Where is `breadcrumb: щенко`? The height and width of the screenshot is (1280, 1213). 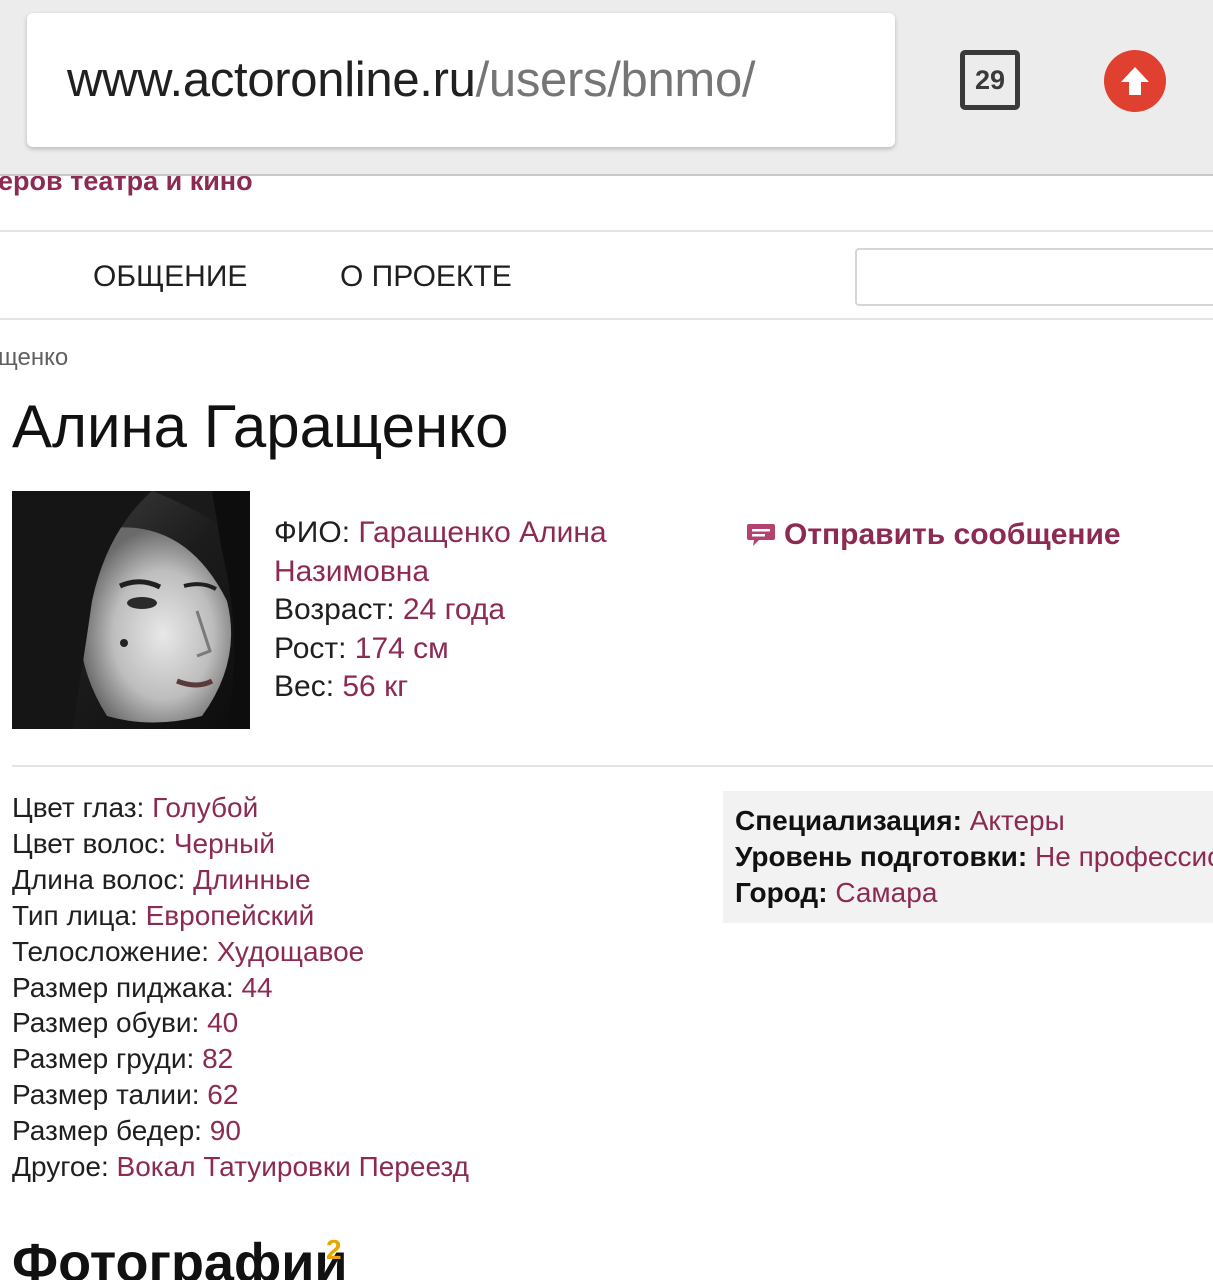
breadcrumb: щенко is located at coordinates (34, 358).